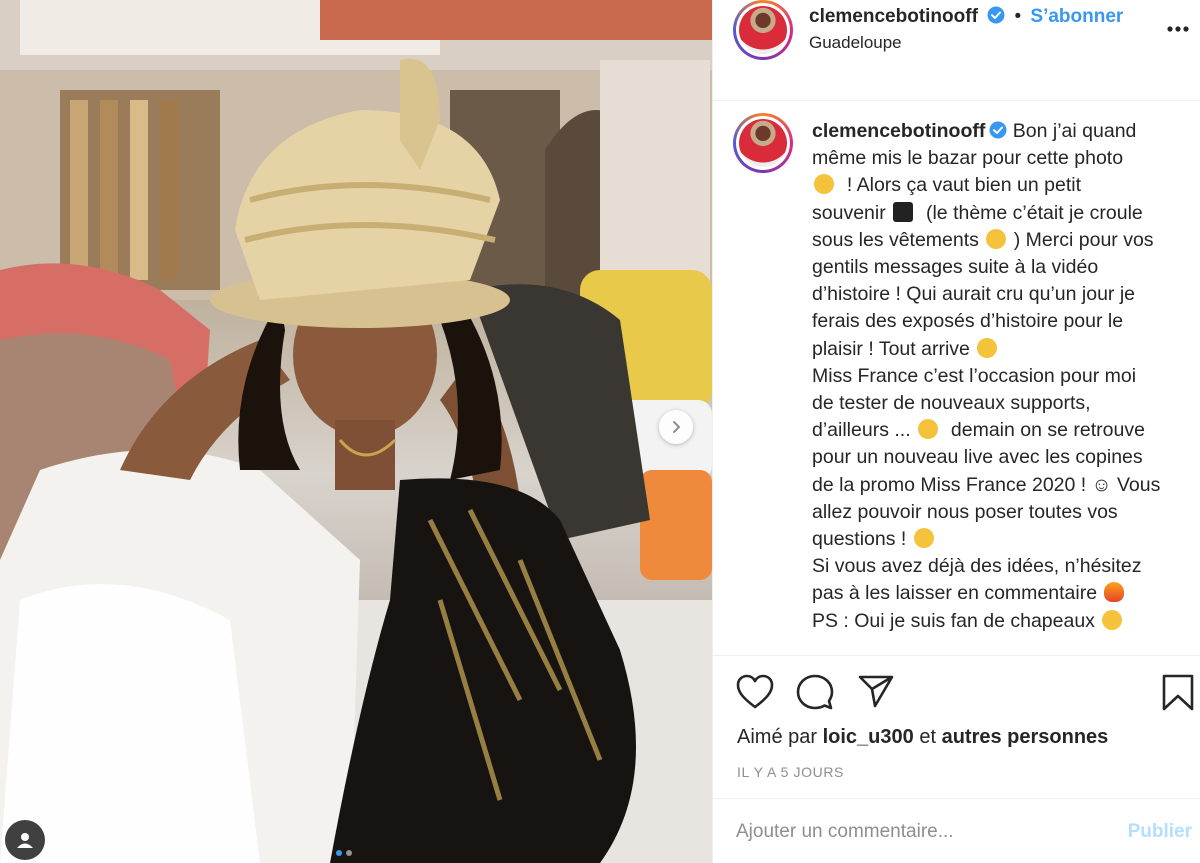  Describe the element at coordinates (968, 158) in the screenshot. I see `caption-line: même mis le bazar pour cette photo` at that location.